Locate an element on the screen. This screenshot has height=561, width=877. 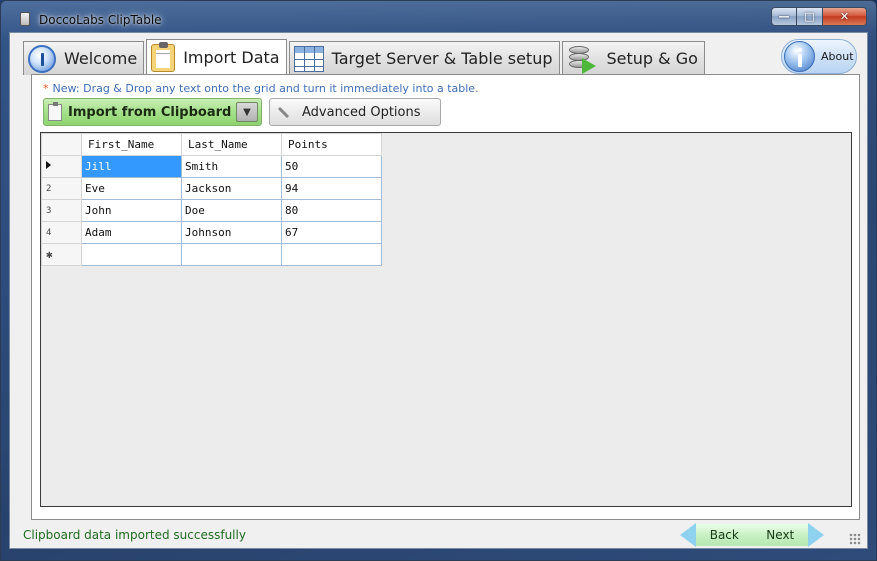
wrench-icon is located at coordinates (283, 112).